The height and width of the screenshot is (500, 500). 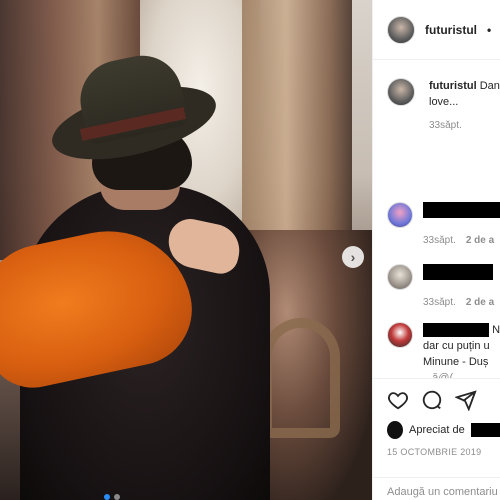 I want to click on comment-line3: Minune - Duș, so click(x=456, y=362).